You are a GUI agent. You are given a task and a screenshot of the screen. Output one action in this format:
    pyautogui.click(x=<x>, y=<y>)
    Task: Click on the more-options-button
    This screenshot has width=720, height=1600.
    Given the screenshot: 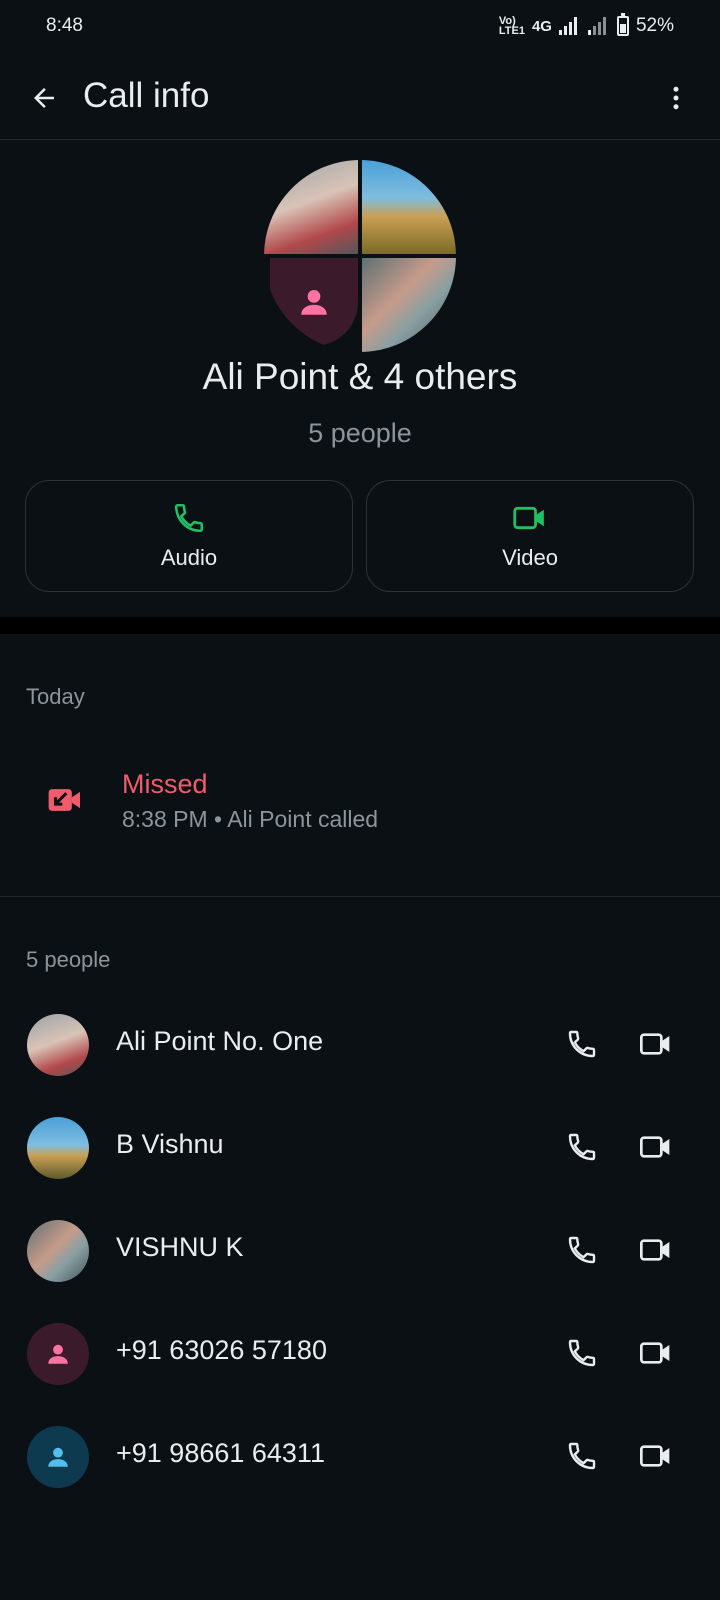 What is the action you would take?
    pyautogui.click(x=676, y=98)
    